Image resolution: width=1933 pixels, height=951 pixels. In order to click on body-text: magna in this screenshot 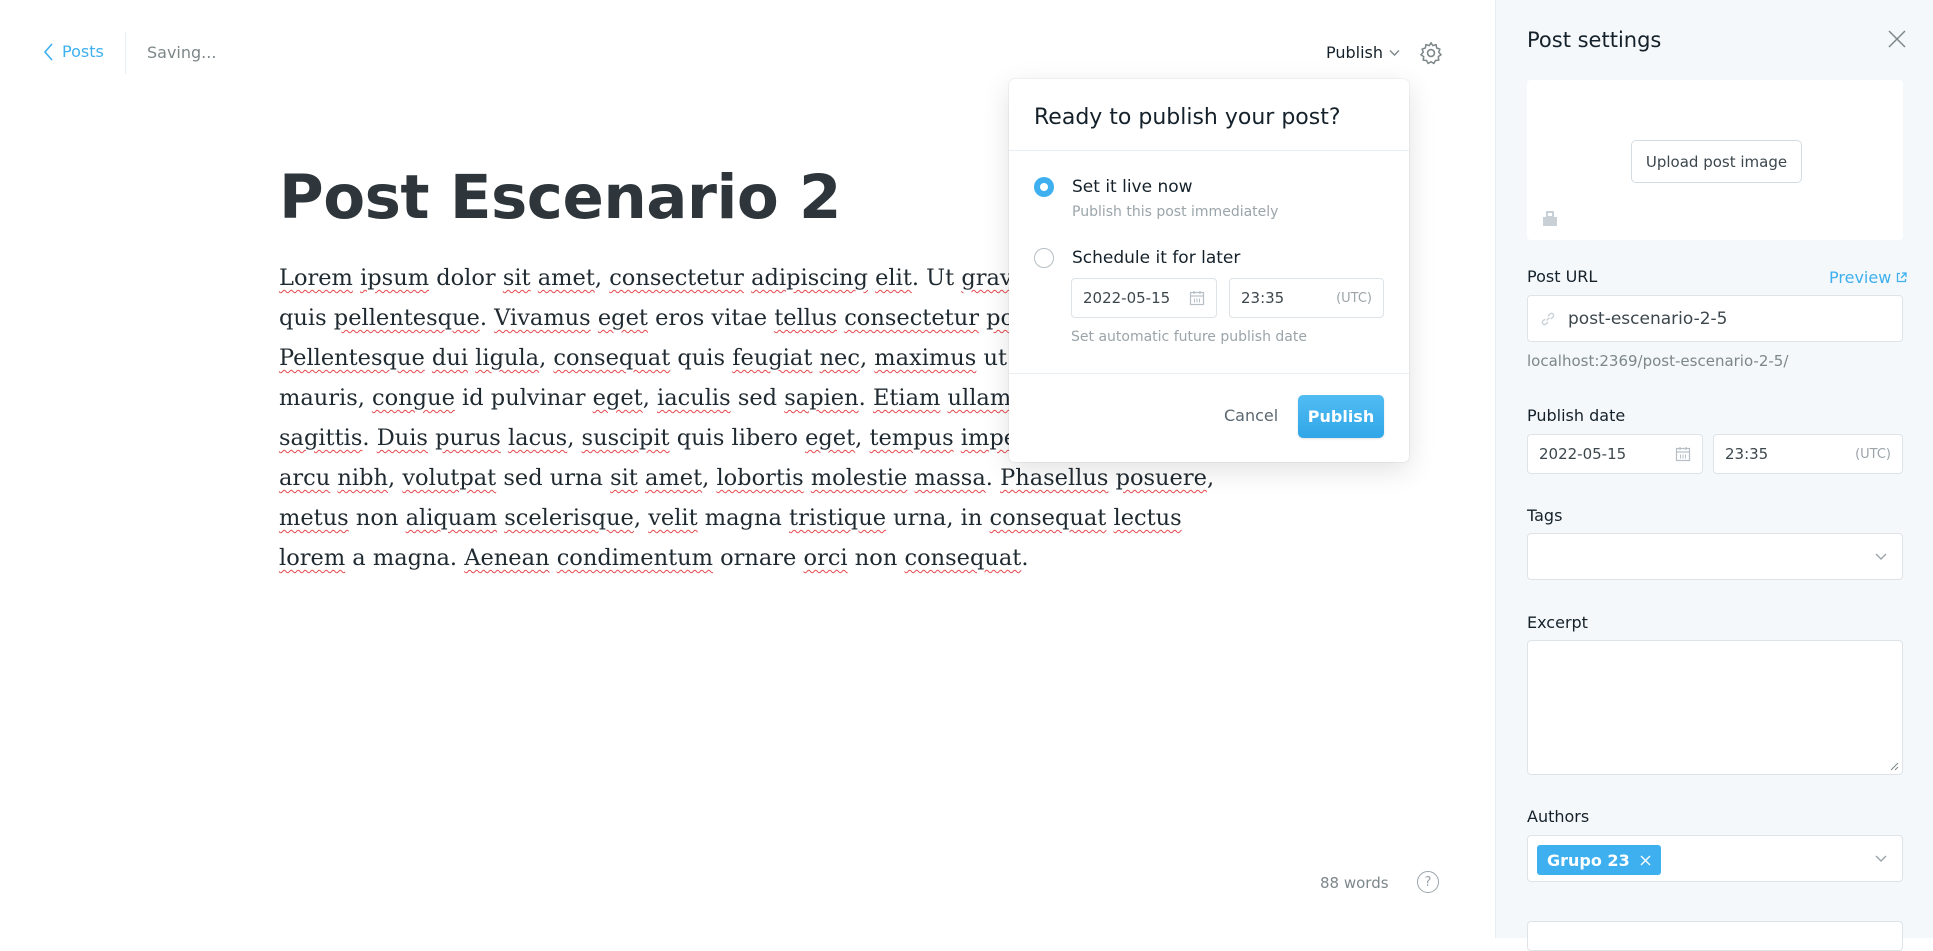, I will do `click(743, 518)`.